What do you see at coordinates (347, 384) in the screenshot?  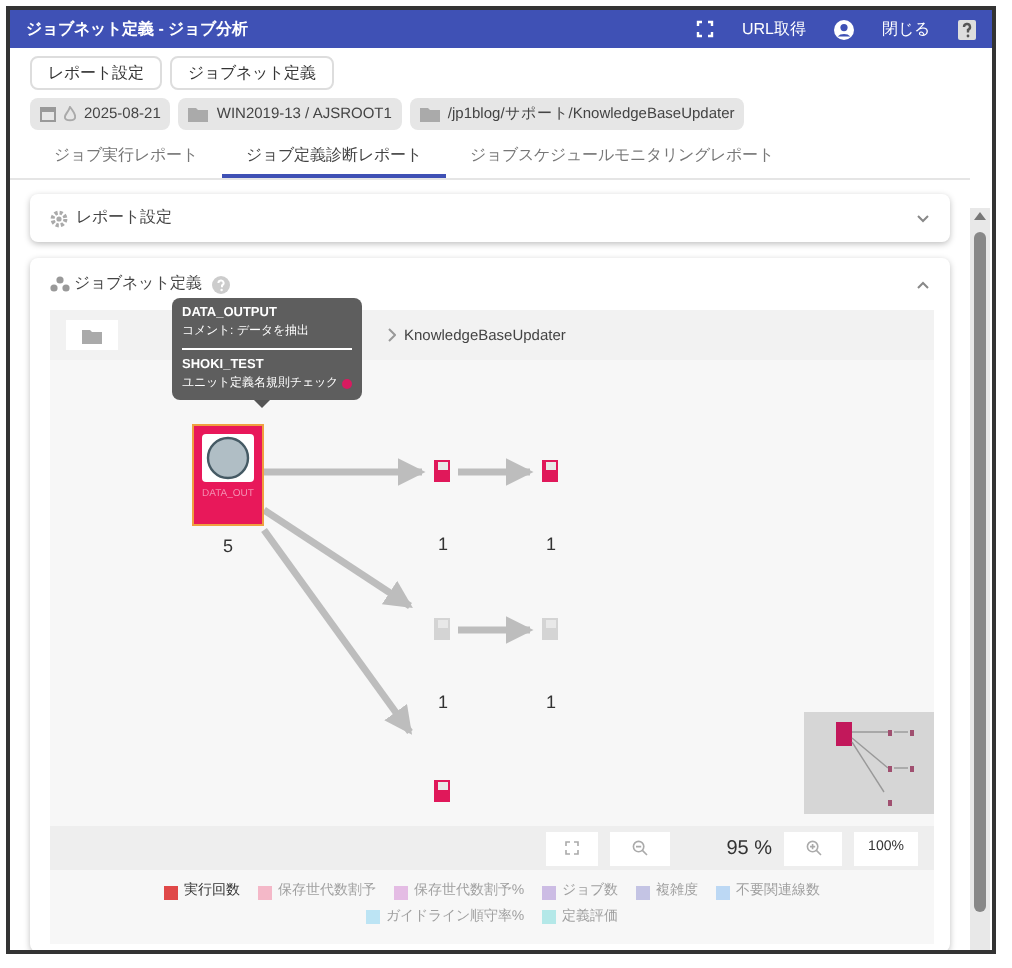 I see `dot-icon` at bounding box center [347, 384].